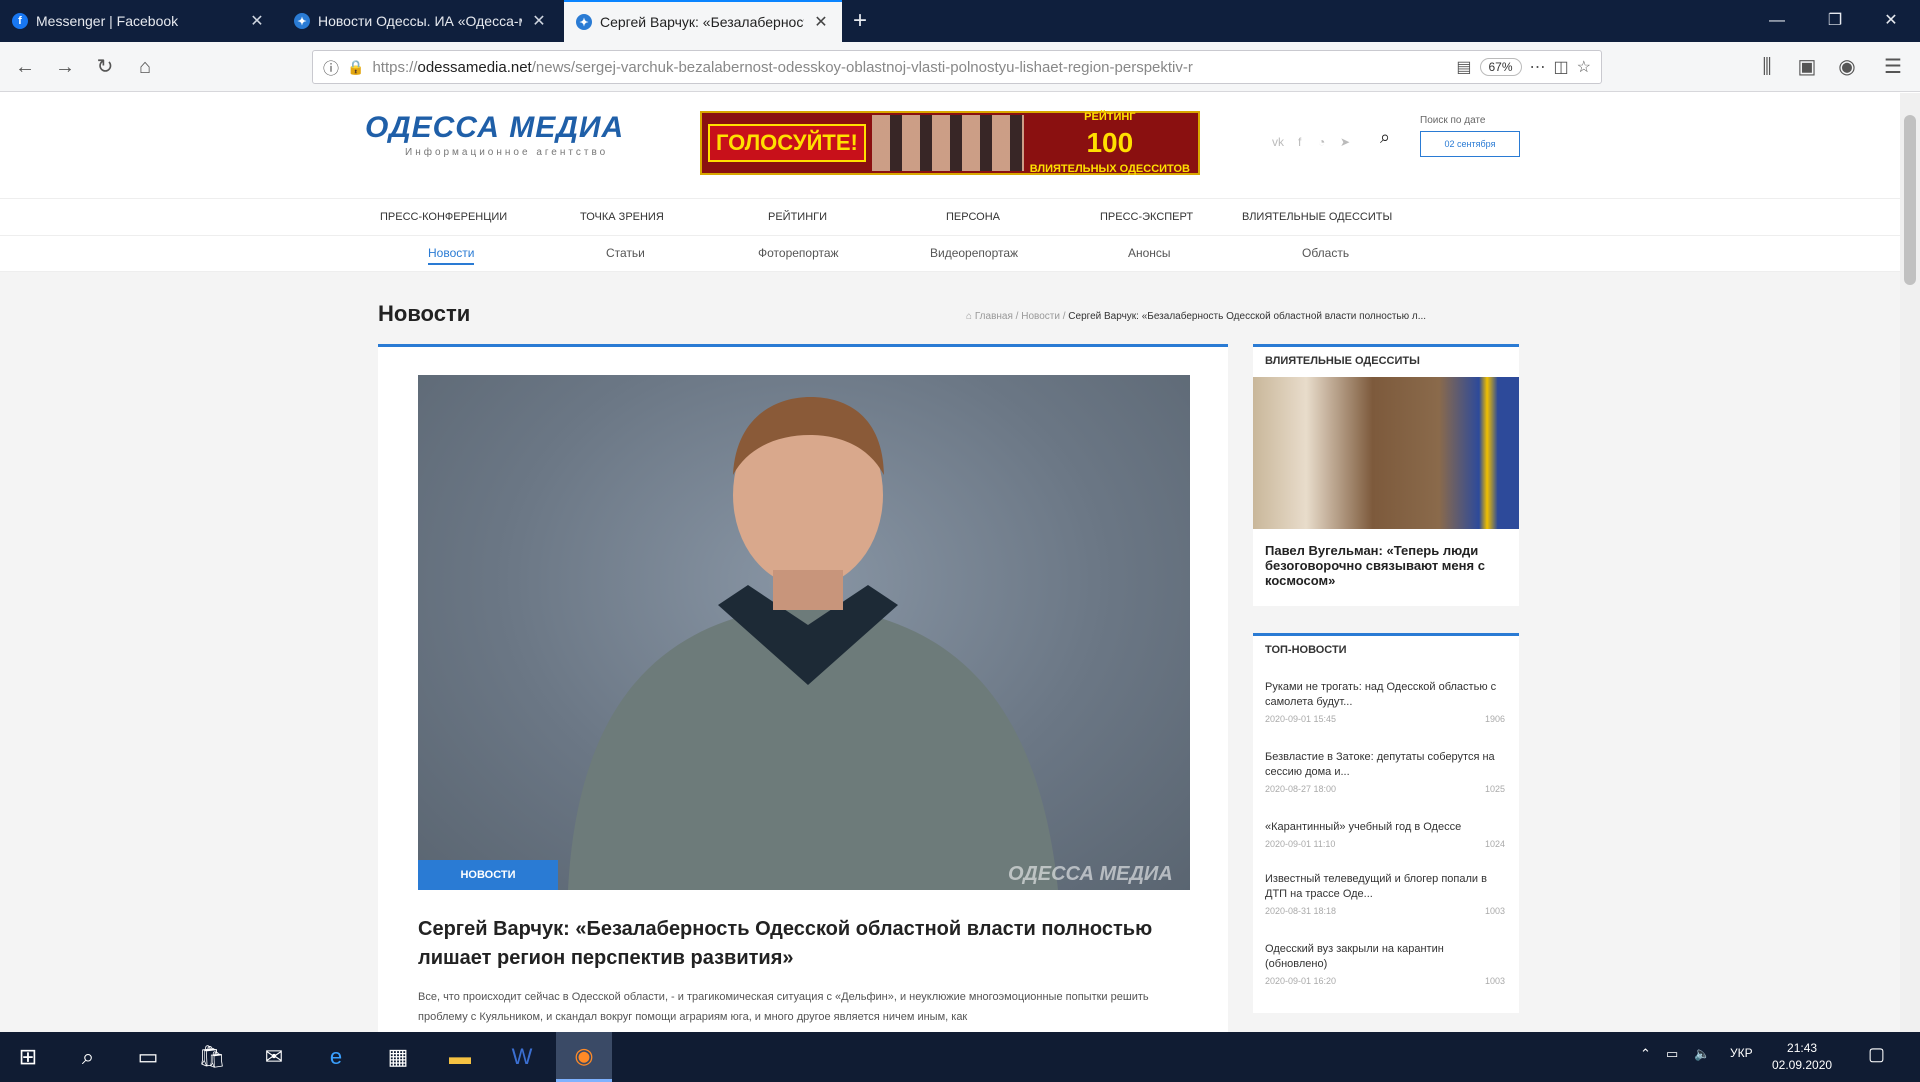  Describe the element at coordinates (797, 217) in the screenshot. I see `menu-item-ratings: РЕЙТИНГИ` at that location.